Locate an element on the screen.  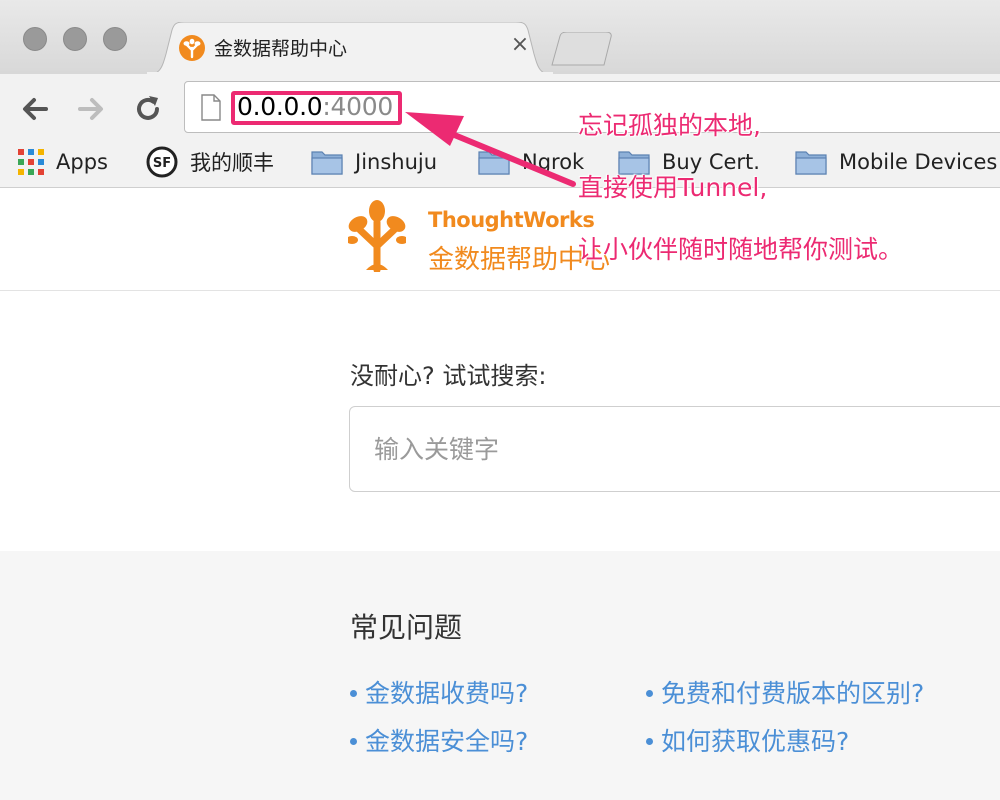
window-close-button is located at coordinates (35, 39).